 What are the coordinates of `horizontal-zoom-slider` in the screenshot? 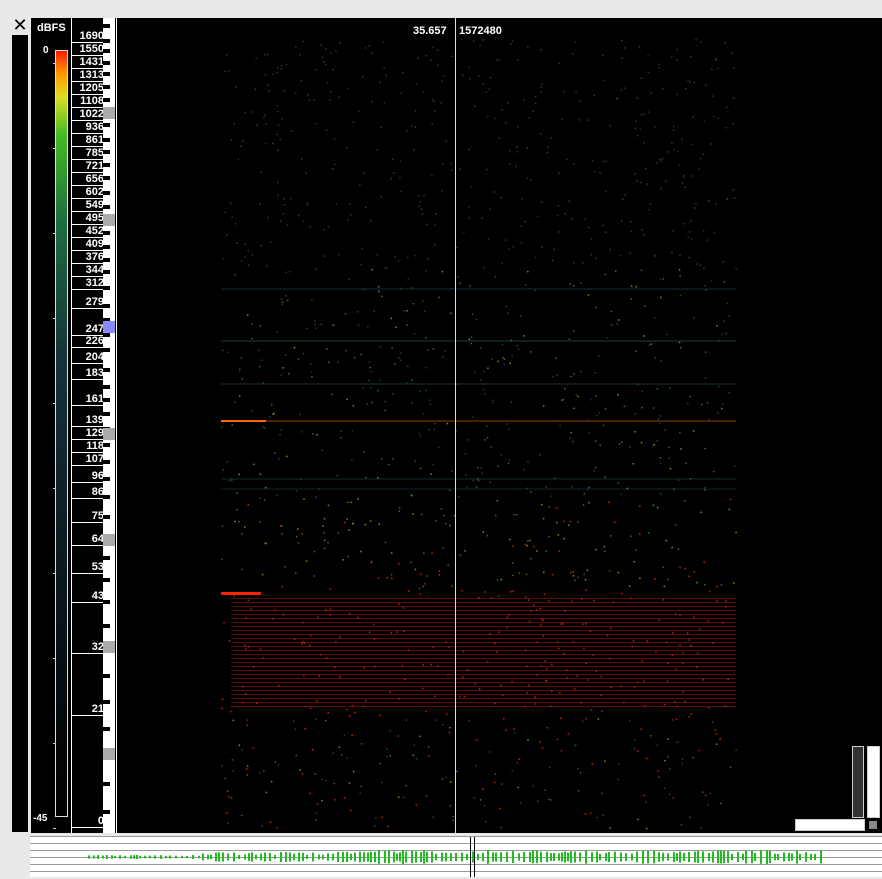 It's located at (830, 825).